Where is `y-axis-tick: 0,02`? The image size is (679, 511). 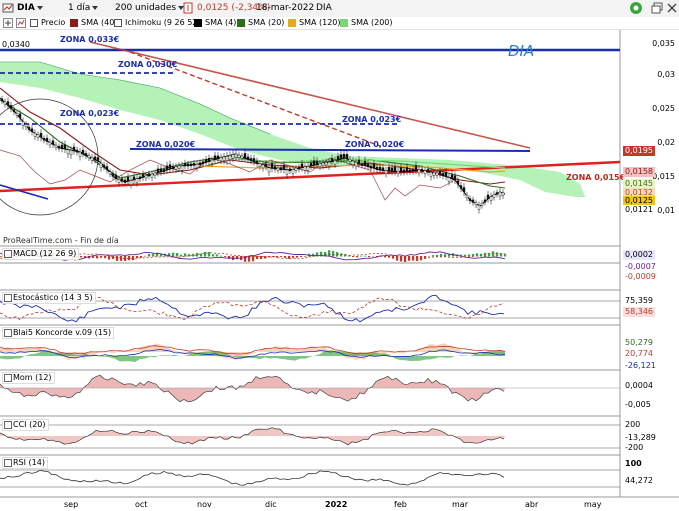
y-axis-tick: 0,02 is located at coordinates (666, 142).